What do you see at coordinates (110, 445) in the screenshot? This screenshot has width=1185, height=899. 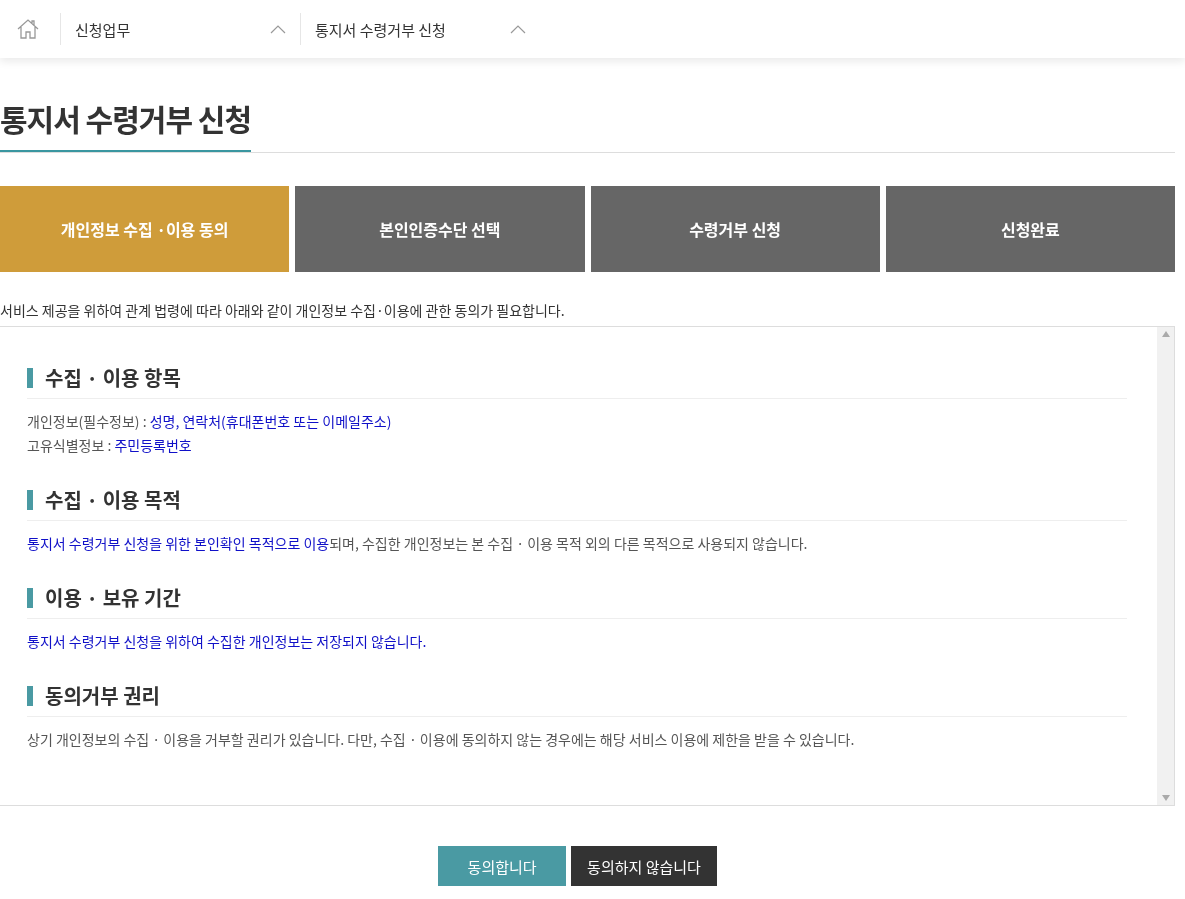 I see `section-text: 고유식별정보 : 주민등록번호` at bounding box center [110, 445].